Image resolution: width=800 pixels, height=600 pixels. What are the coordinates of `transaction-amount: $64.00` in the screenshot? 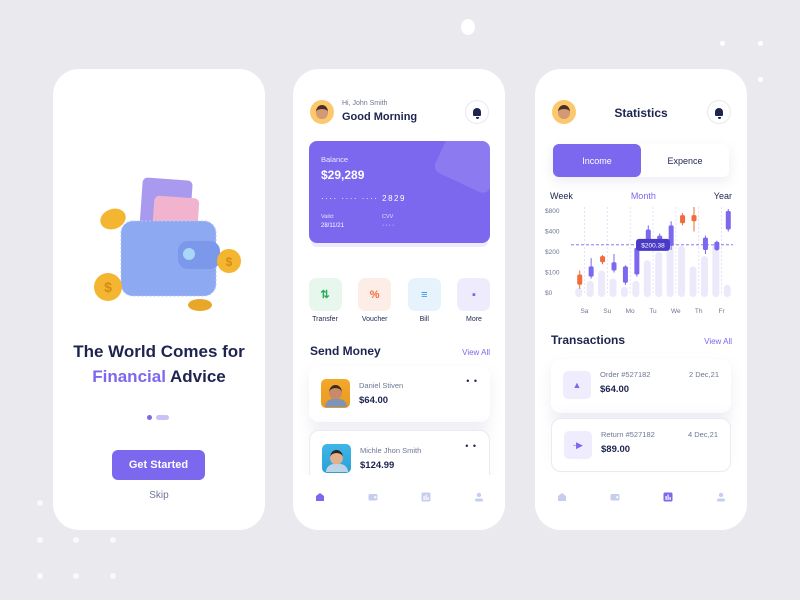 It's located at (615, 389).